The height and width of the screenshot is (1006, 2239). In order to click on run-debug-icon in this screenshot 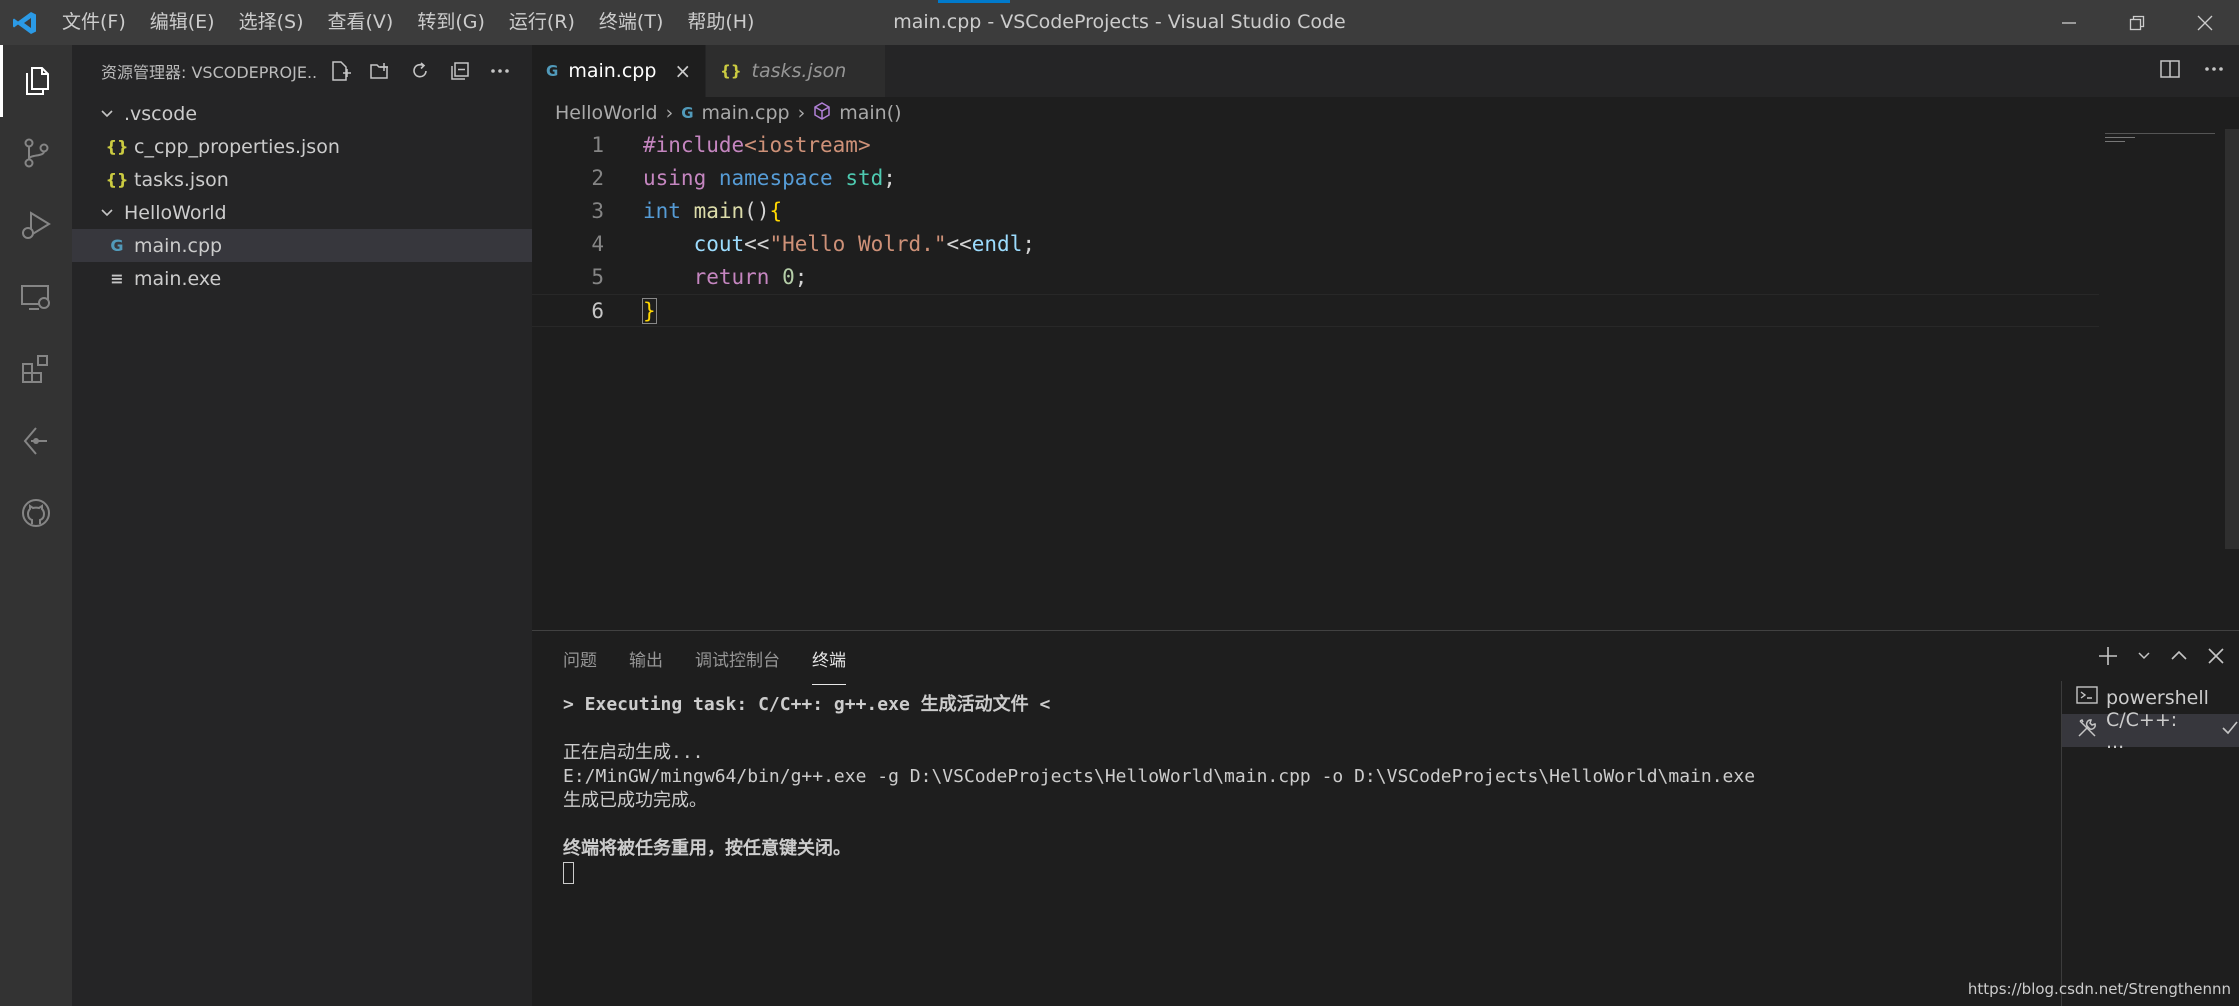, I will do `click(36, 225)`.